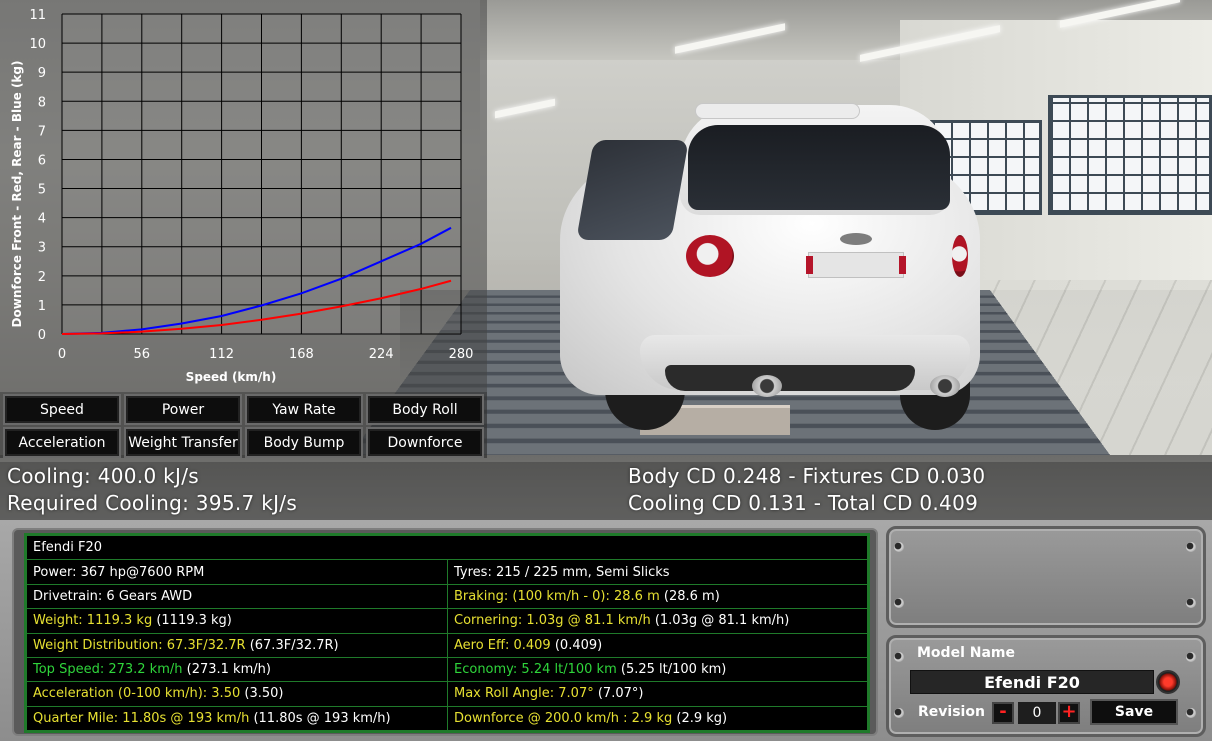 Image resolution: width=1212 pixels, height=741 pixels. I want to click on revision-label: Revision, so click(951, 712).